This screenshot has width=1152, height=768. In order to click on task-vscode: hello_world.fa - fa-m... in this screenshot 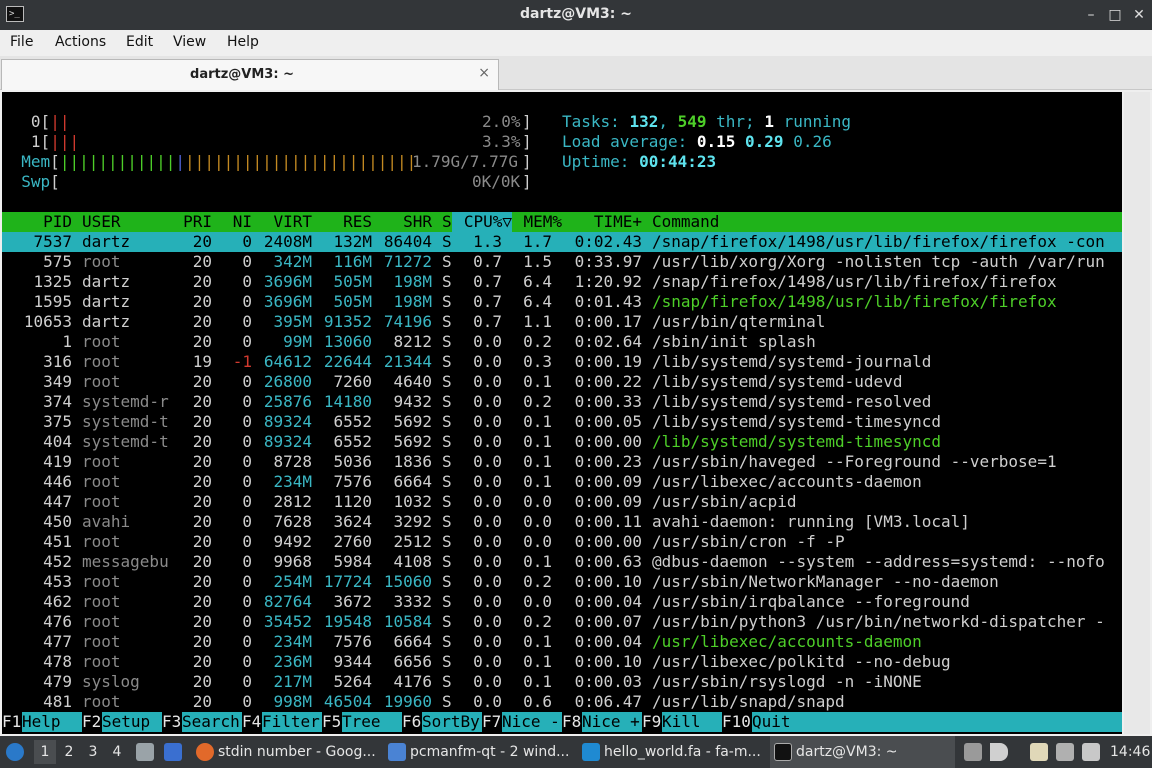, I will do `click(670, 752)`.